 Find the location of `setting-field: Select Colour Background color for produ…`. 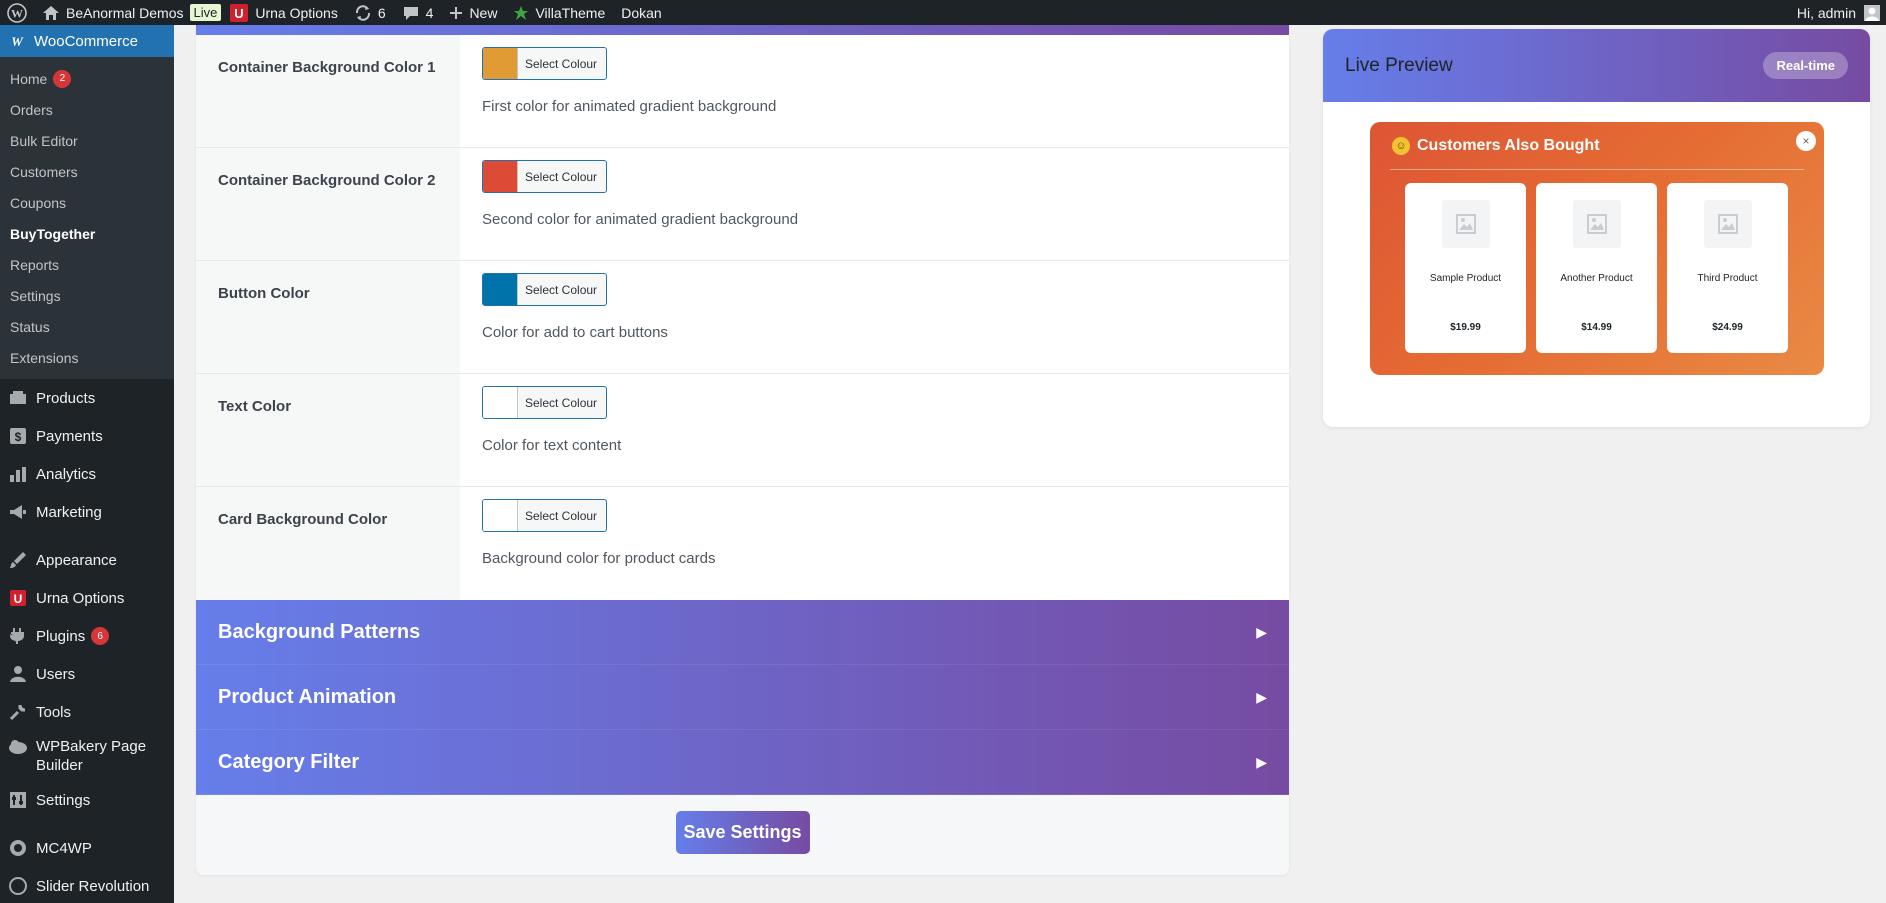

setting-field: Select Colour Background color for produ… is located at coordinates (587, 543).